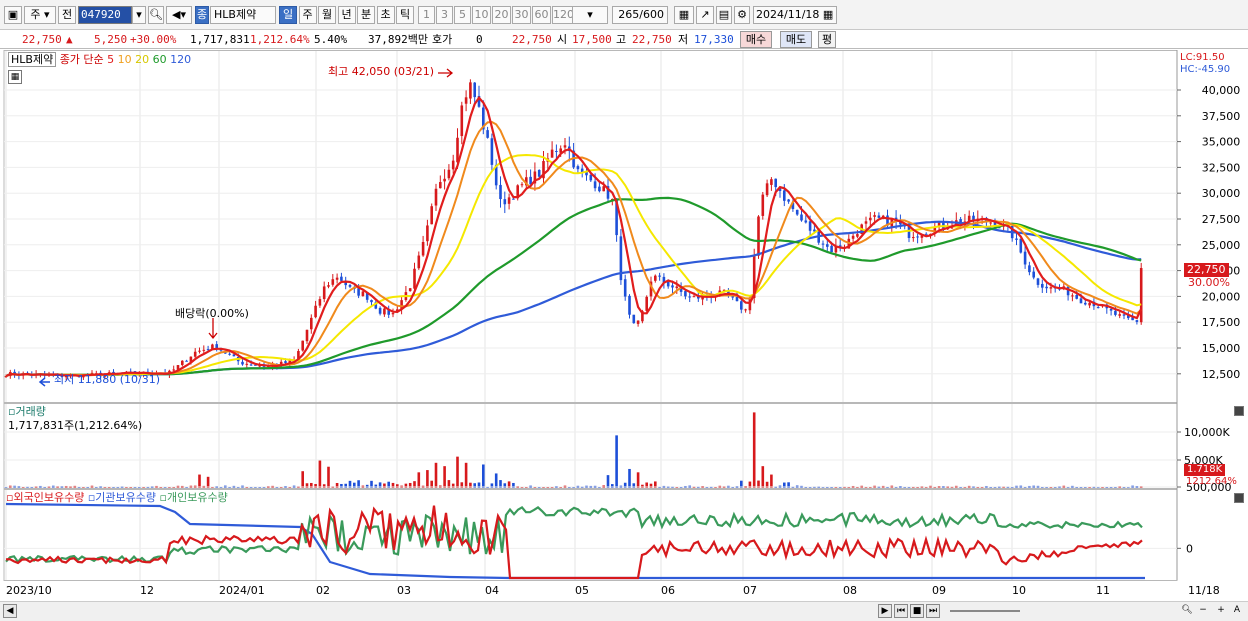 The image size is (1248, 621). Describe the element at coordinates (742, 15) in the screenshot. I see `gear-icon: ⚙` at that location.